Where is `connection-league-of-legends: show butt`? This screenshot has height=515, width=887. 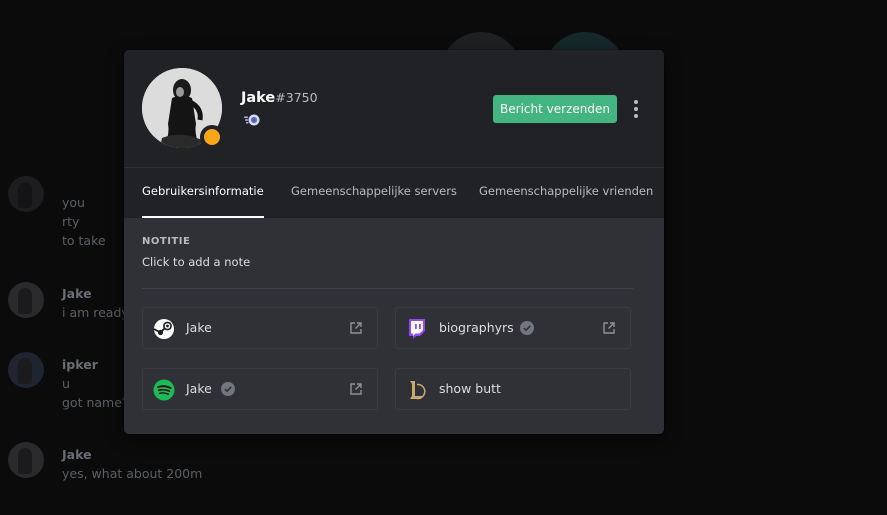 connection-league-of-legends: show butt is located at coordinates (513, 389).